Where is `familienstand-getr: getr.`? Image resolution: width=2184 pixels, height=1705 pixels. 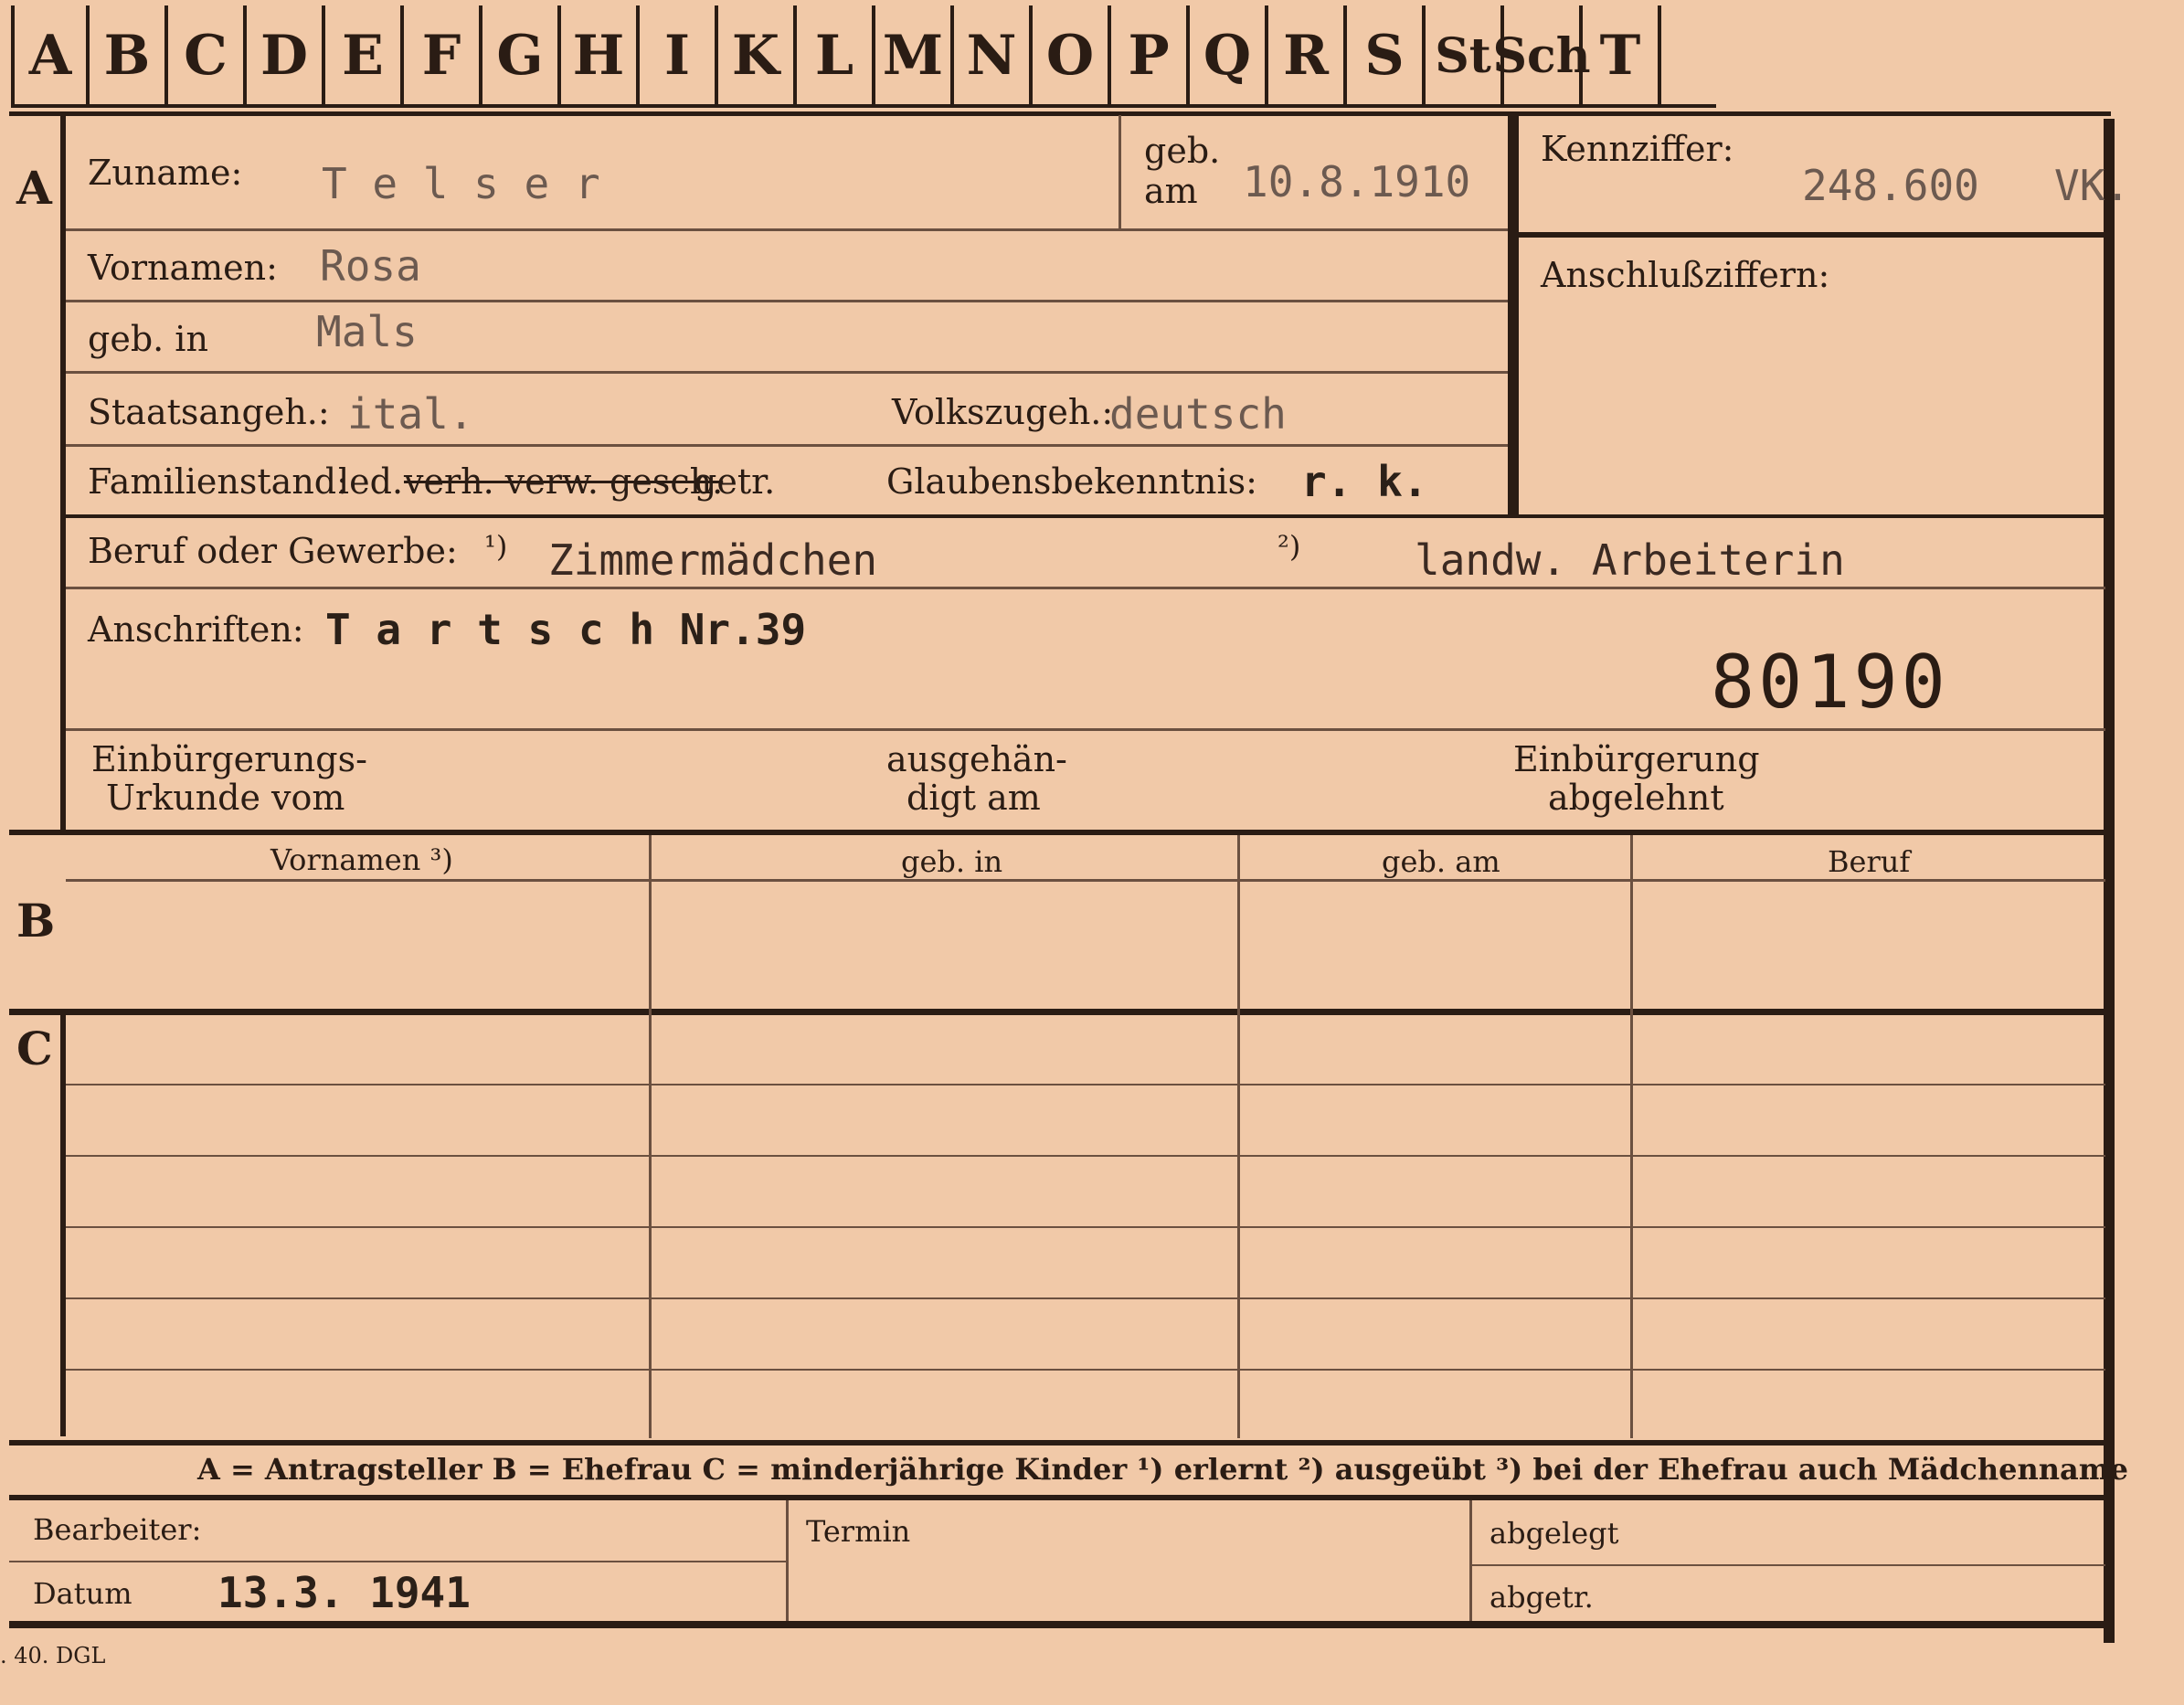
familienstand-getr: getr. is located at coordinates (735, 482).